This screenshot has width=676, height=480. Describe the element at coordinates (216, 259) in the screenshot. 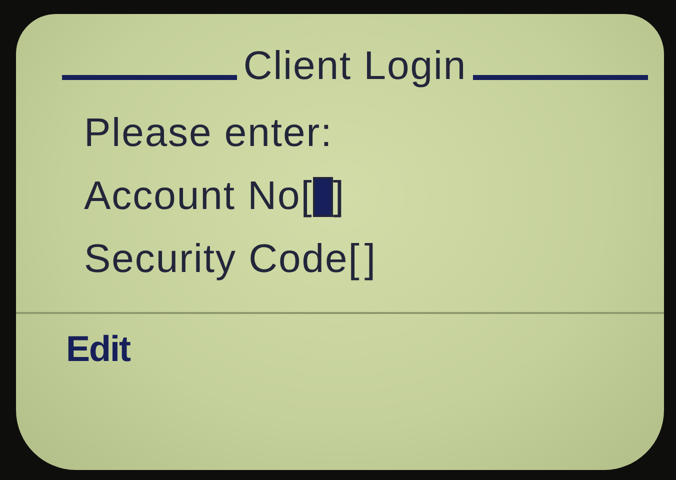

I see `field-label: Security Code` at that location.